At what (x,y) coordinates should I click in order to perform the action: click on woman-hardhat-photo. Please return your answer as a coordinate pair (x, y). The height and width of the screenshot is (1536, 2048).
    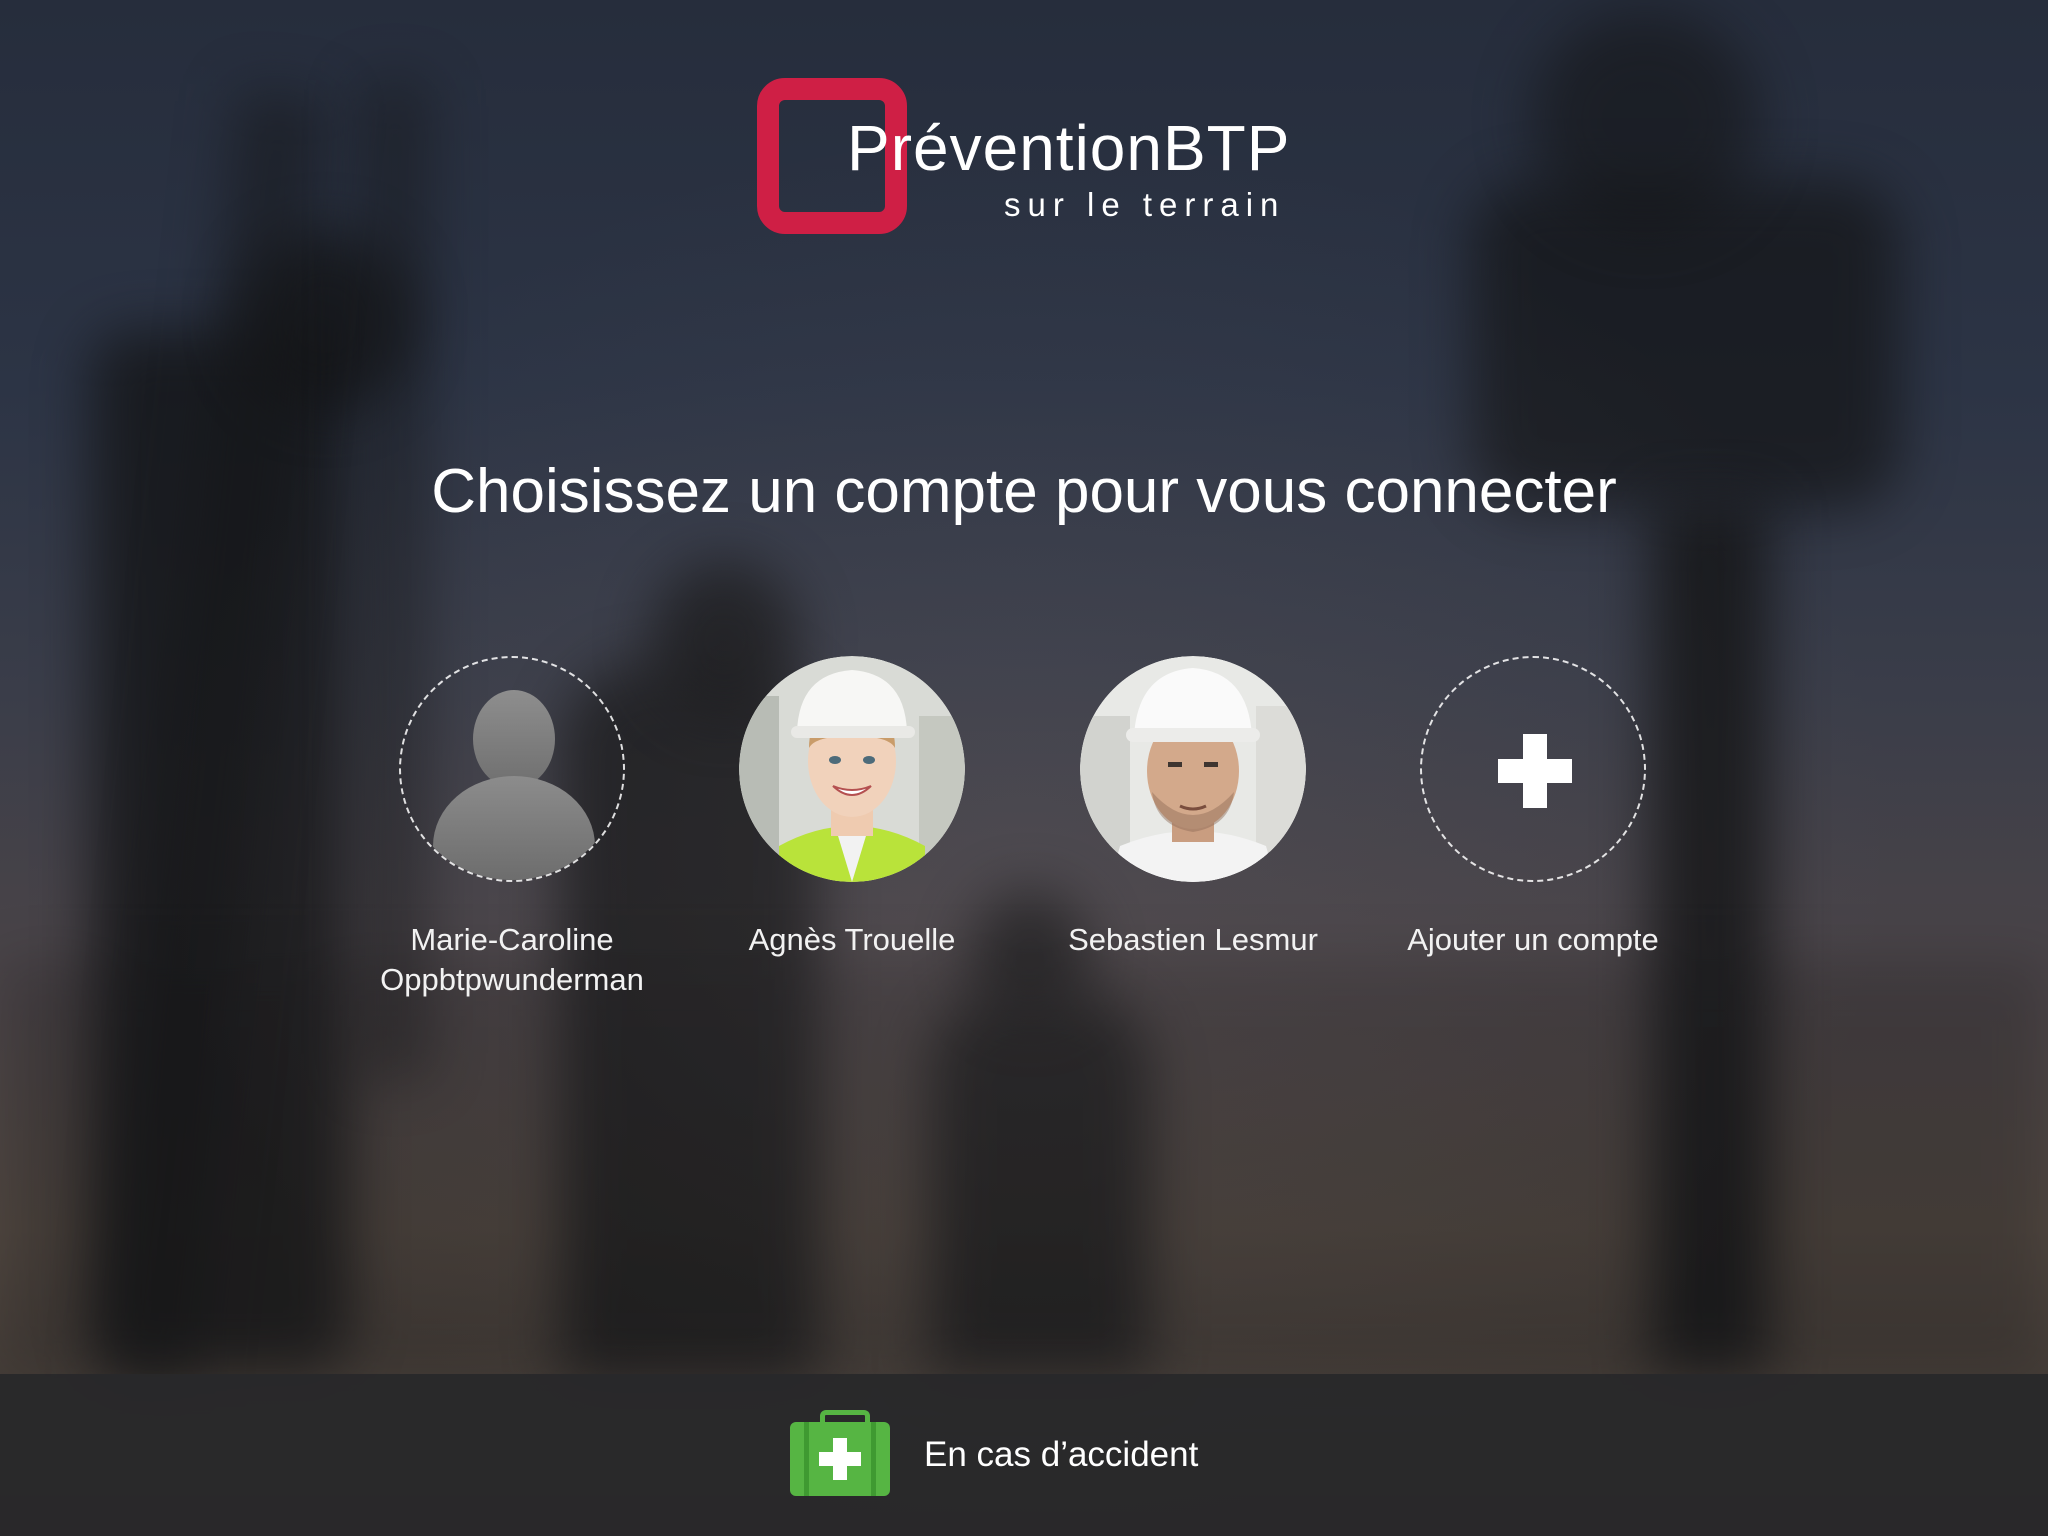
    Looking at the image, I should click on (852, 769).